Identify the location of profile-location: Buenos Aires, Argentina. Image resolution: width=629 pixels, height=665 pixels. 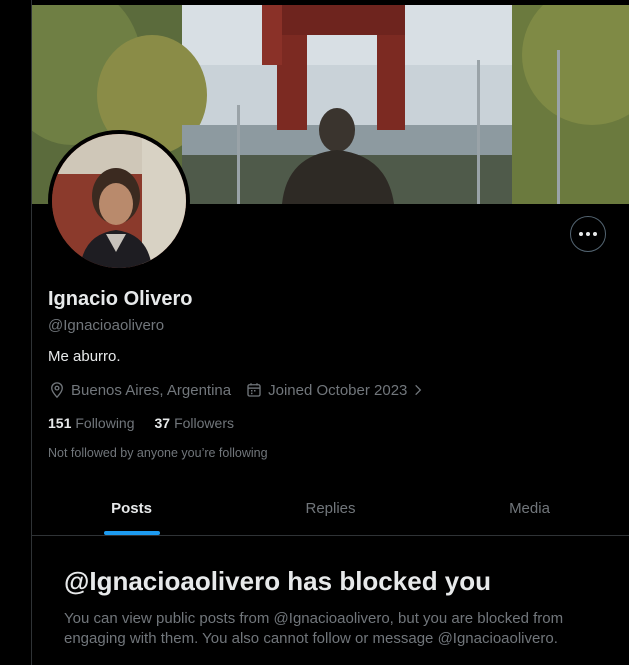
(139, 390).